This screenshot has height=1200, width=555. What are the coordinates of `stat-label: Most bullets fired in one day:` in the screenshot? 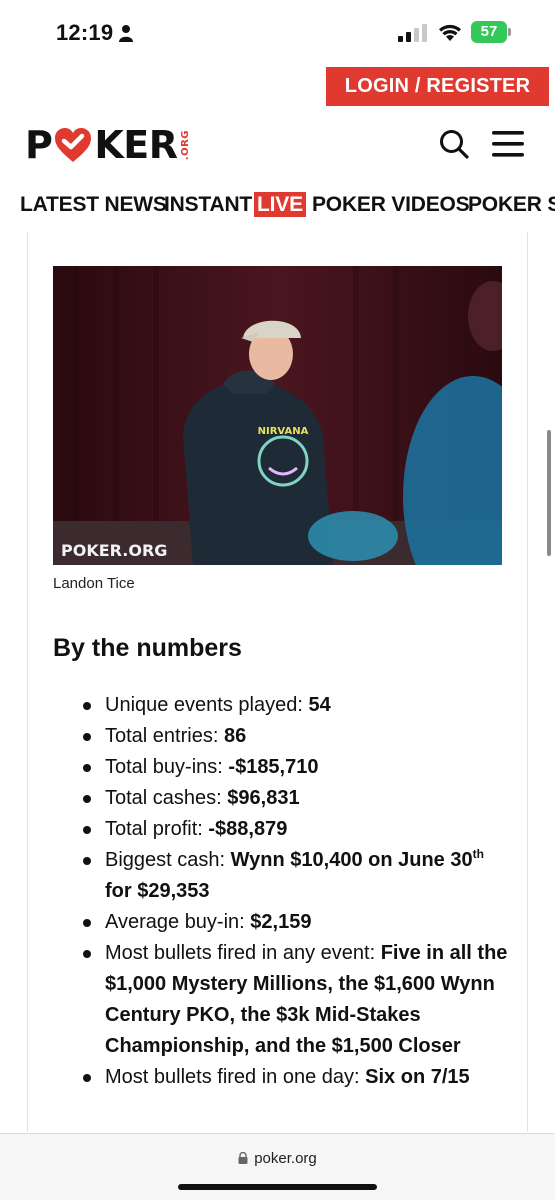 It's located at (232, 1077).